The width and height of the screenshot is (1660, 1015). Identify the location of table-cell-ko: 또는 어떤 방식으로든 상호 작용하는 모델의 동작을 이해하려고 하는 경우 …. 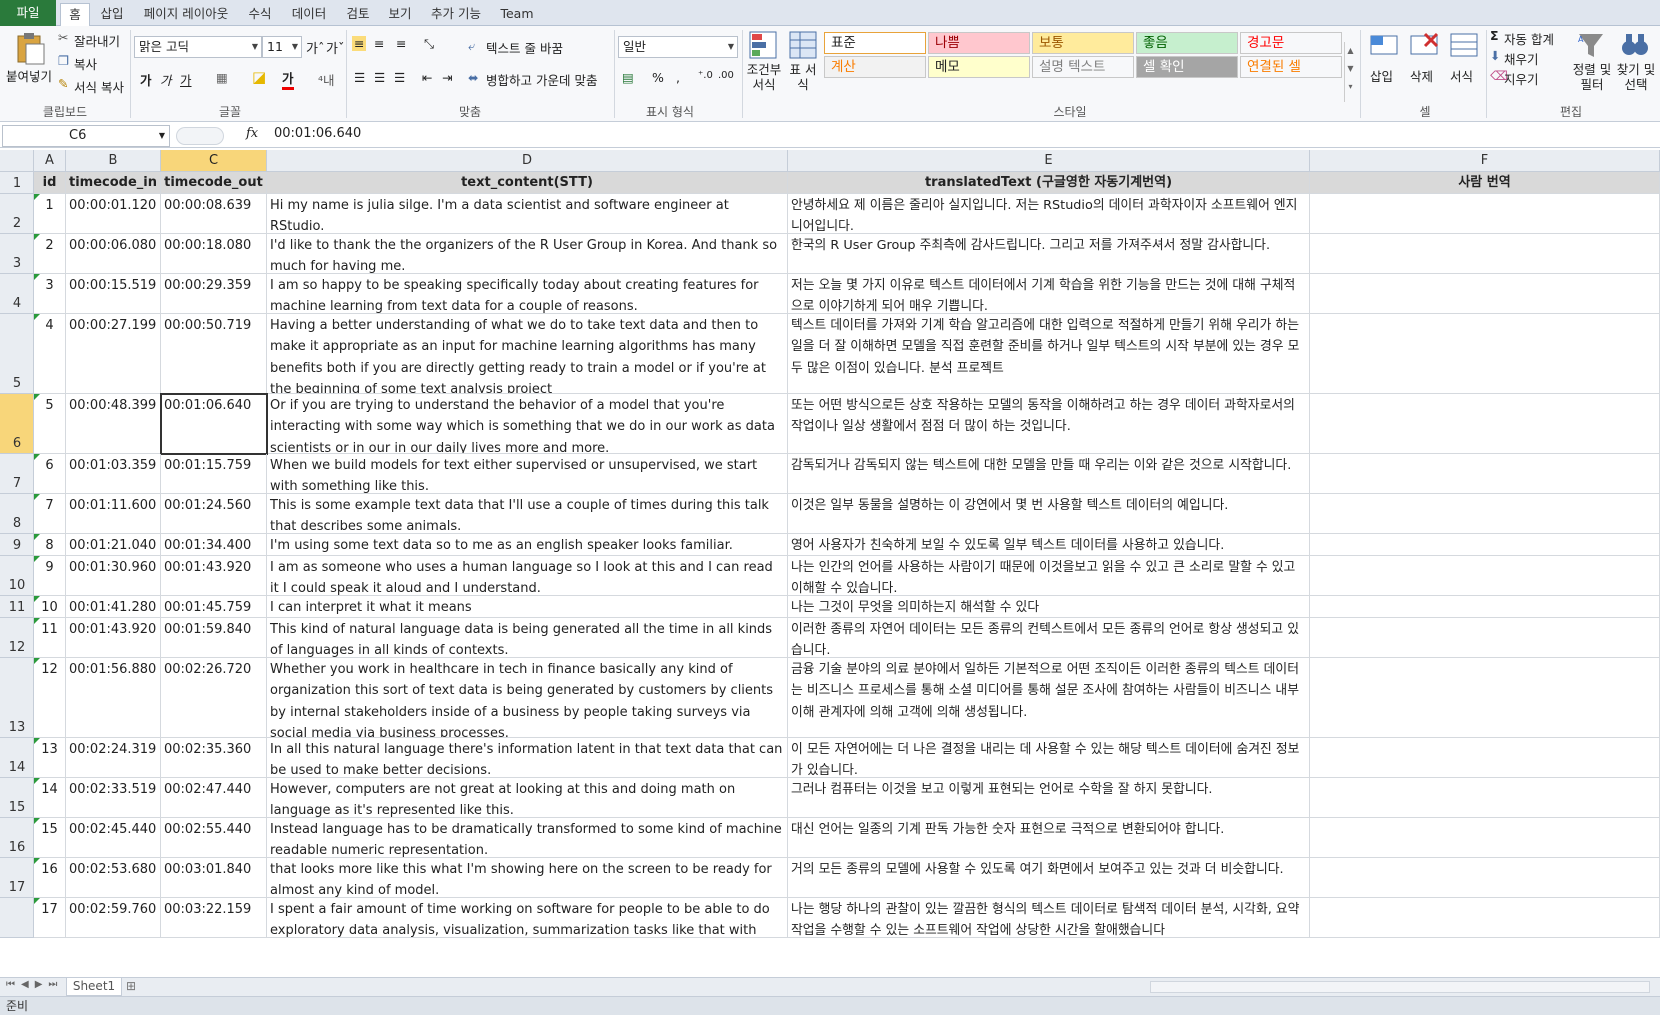
(1049, 424).